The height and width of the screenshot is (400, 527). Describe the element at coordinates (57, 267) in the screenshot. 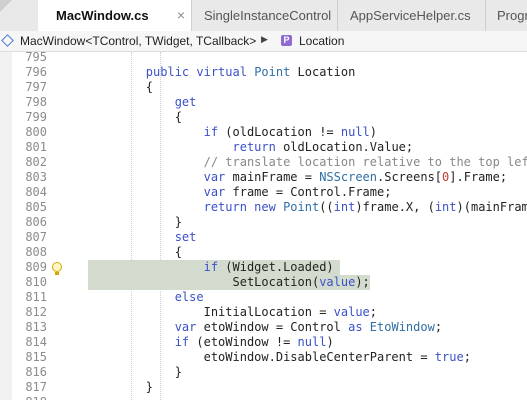

I see `lightbulb-icon` at that location.